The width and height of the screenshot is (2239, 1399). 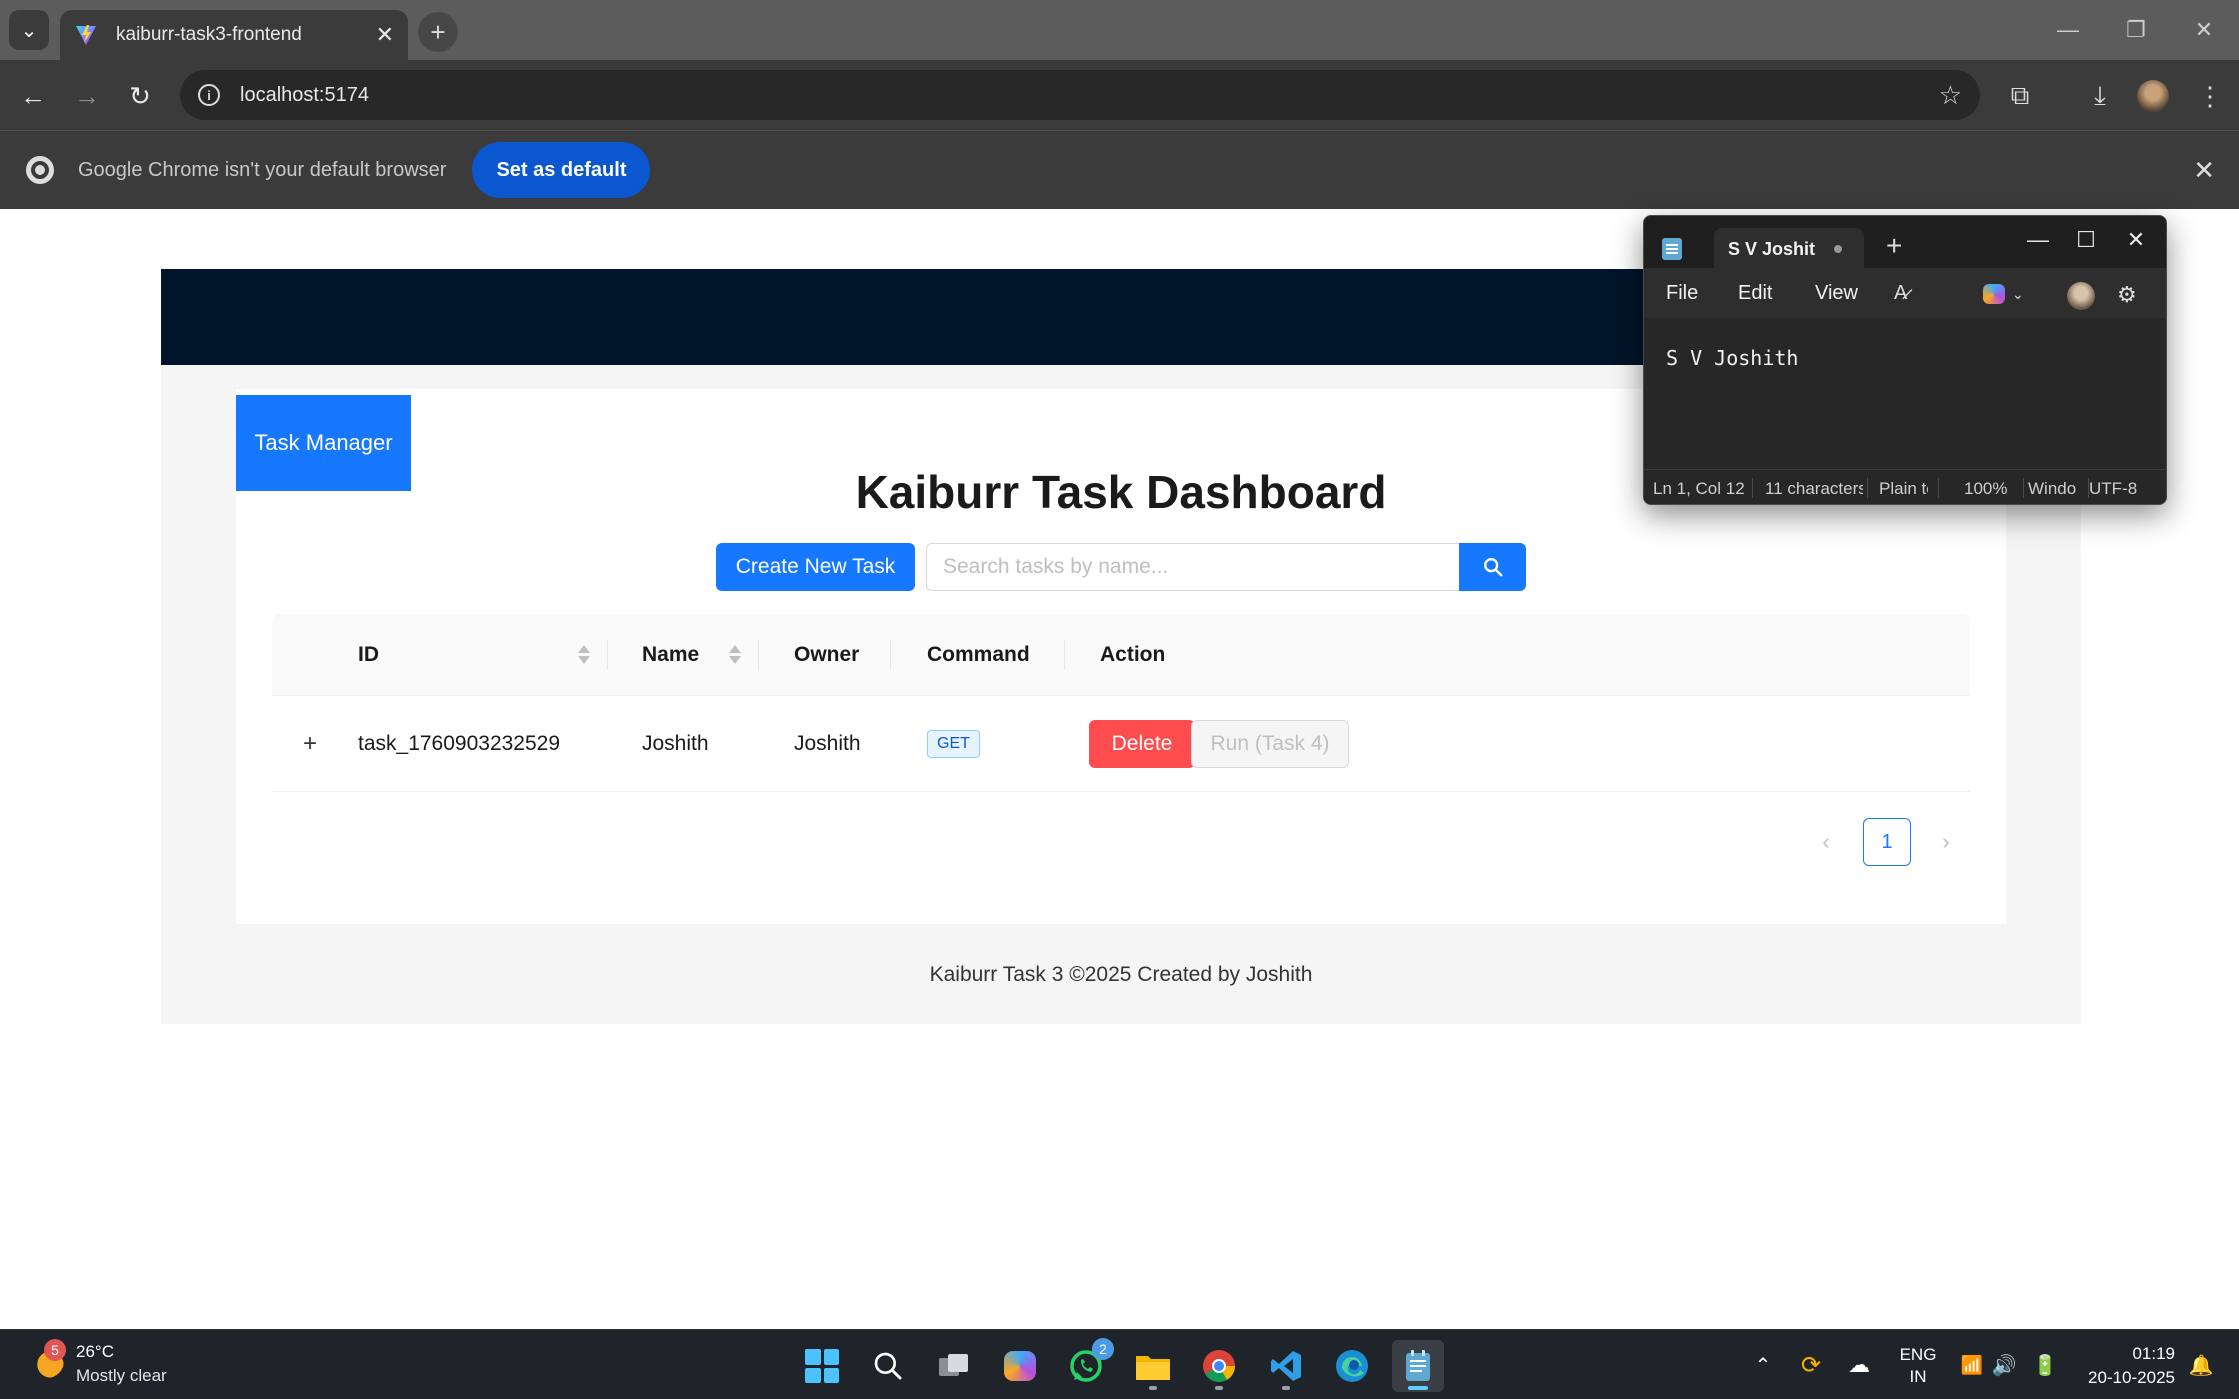 What do you see at coordinates (1772, 248) in the screenshot?
I see `notepad-tab-title: S V Joshit` at bounding box center [1772, 248].